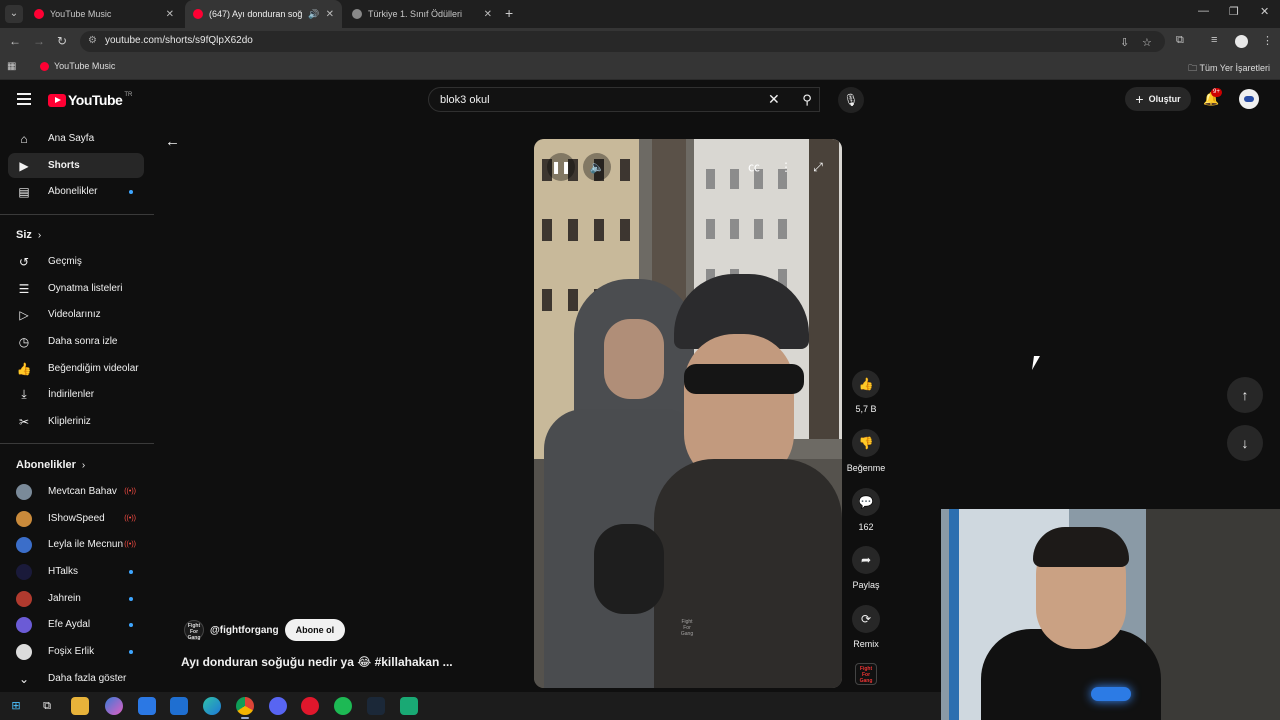  I want to click on channel-thumbnail: Fight For Gang, so click(866, 674).